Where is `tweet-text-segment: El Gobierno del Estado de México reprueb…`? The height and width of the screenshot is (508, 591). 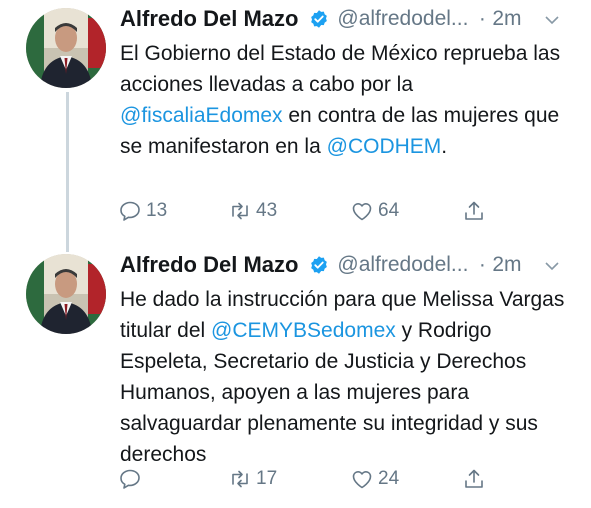 tweet-text-segment: El Gobierno del Estado de México reprueb… is located at coordinates (340, 69).